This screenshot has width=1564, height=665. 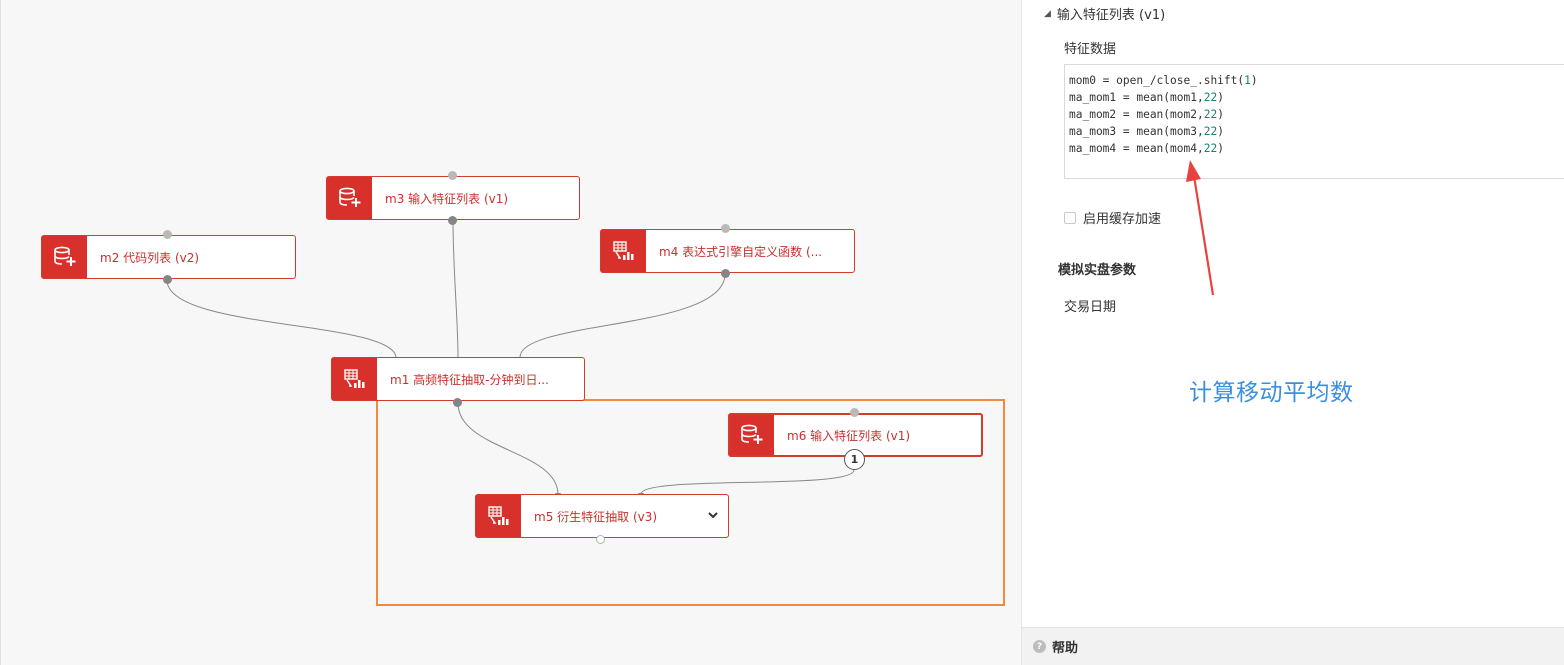 I want to click on trade-date-label: 交易日期, so click(x=1090, y=307).